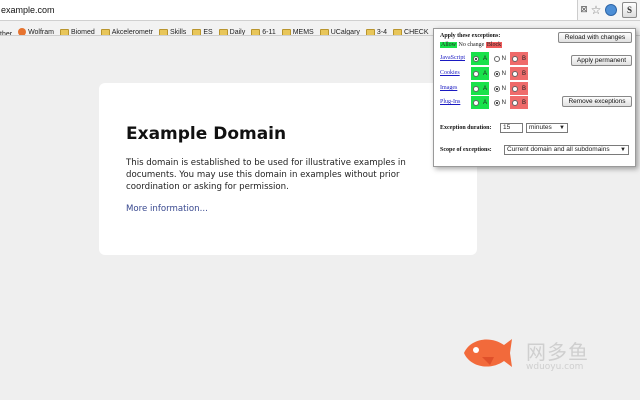  Describe the element at coordinates (448, 45) in the screenshot. I see `legend-allow: Allow` at that location.